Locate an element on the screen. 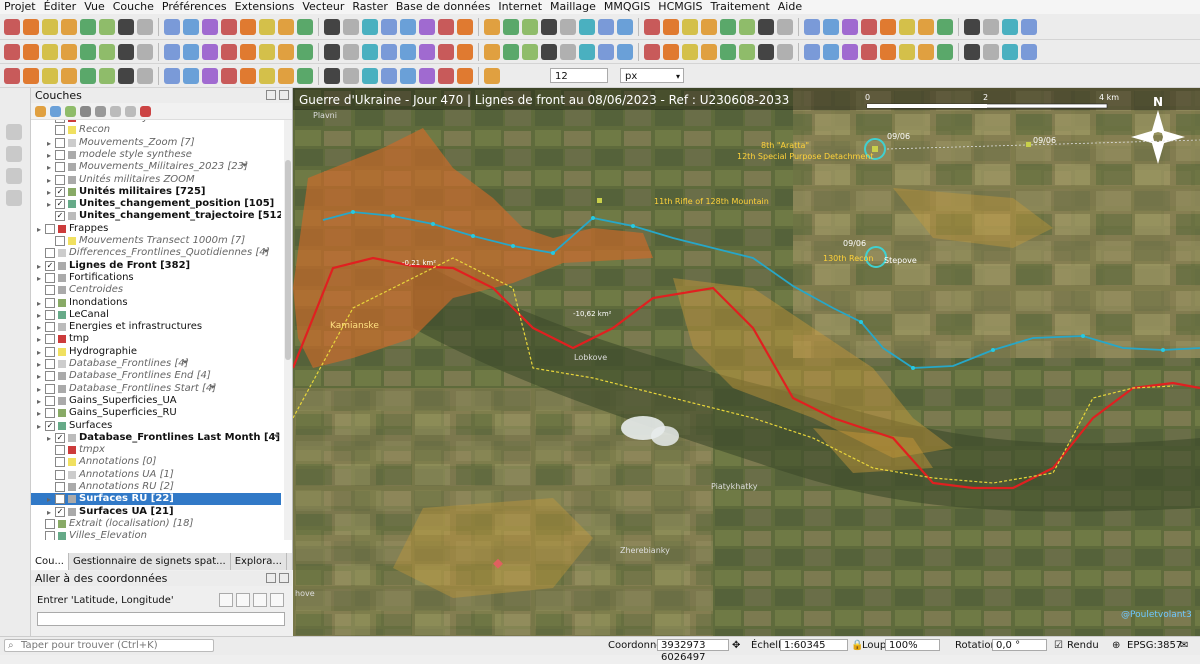 This screenshot has height=664, width=1200. layer-row: tmpx is located at coordinates (68, 450).